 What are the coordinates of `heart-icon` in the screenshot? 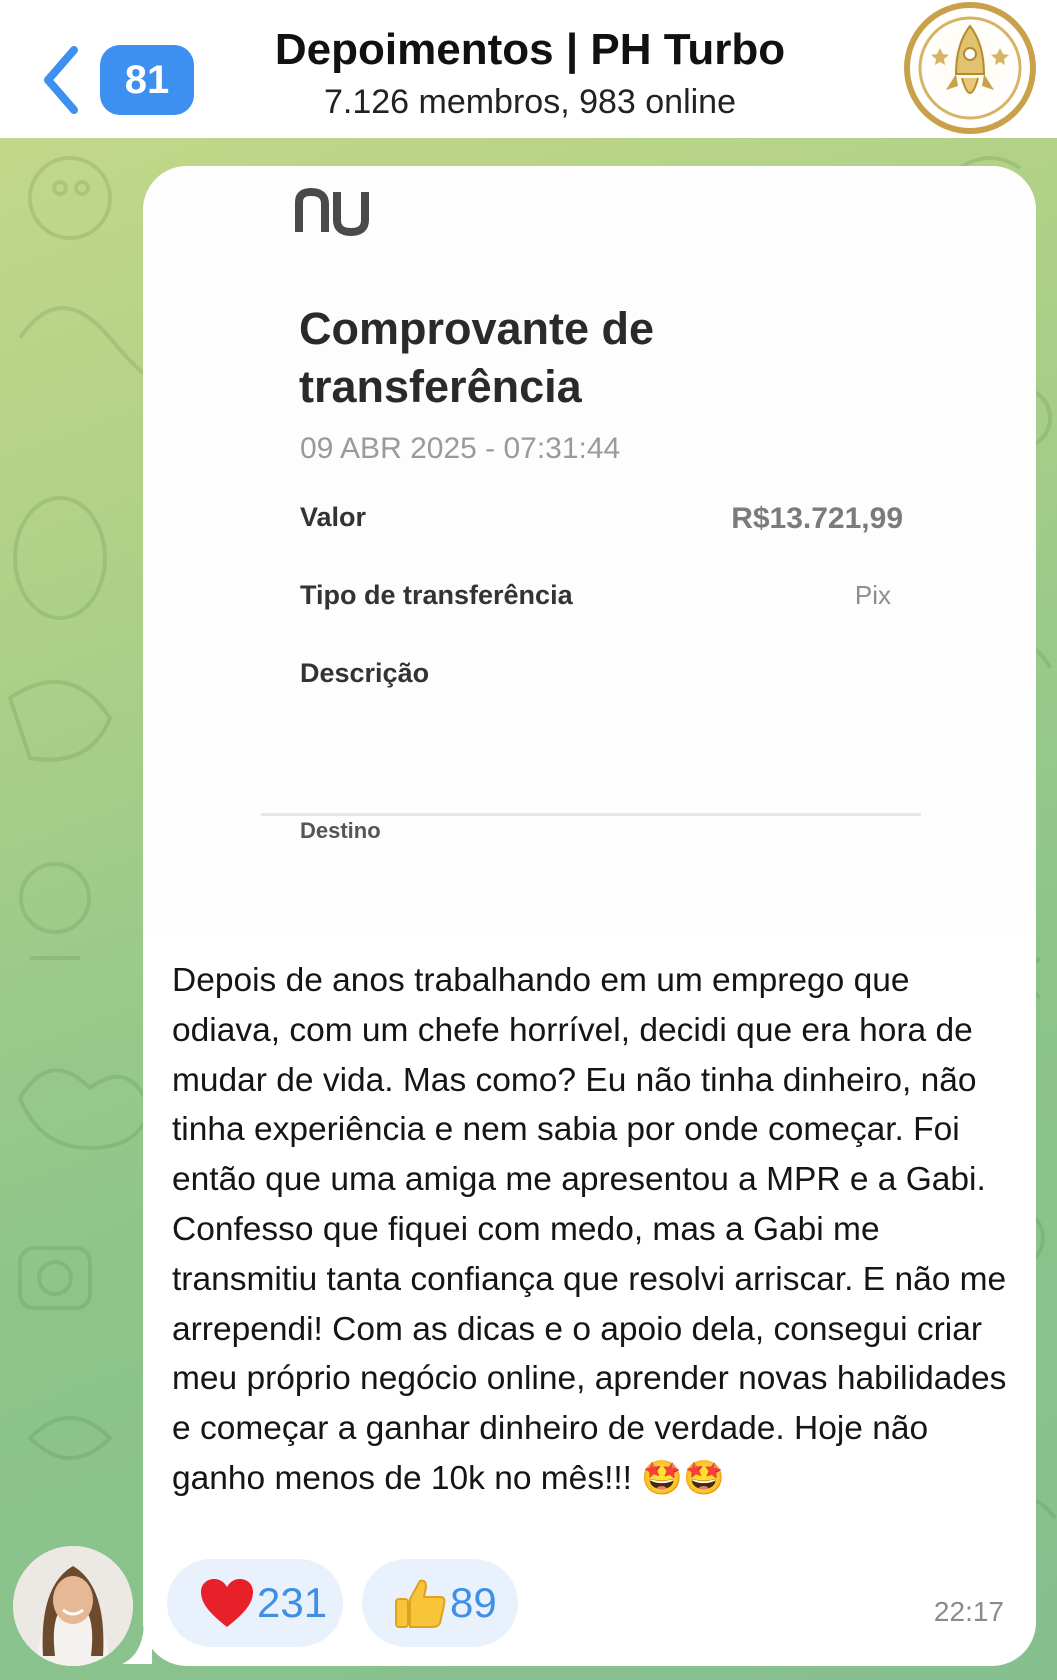 It's located at (227, 1603).